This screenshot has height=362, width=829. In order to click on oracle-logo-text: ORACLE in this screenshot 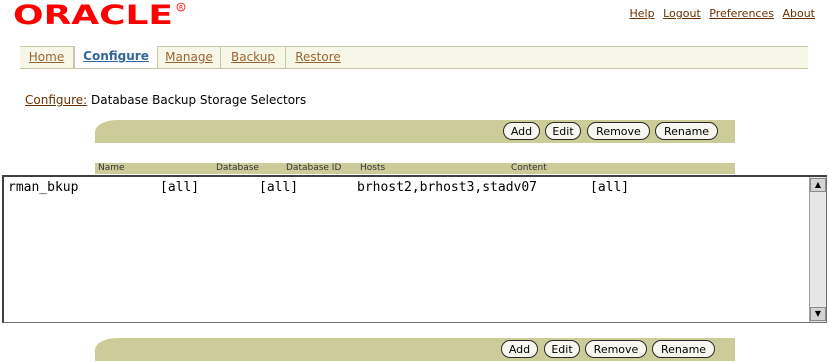, I will do `click(93, 14)`.